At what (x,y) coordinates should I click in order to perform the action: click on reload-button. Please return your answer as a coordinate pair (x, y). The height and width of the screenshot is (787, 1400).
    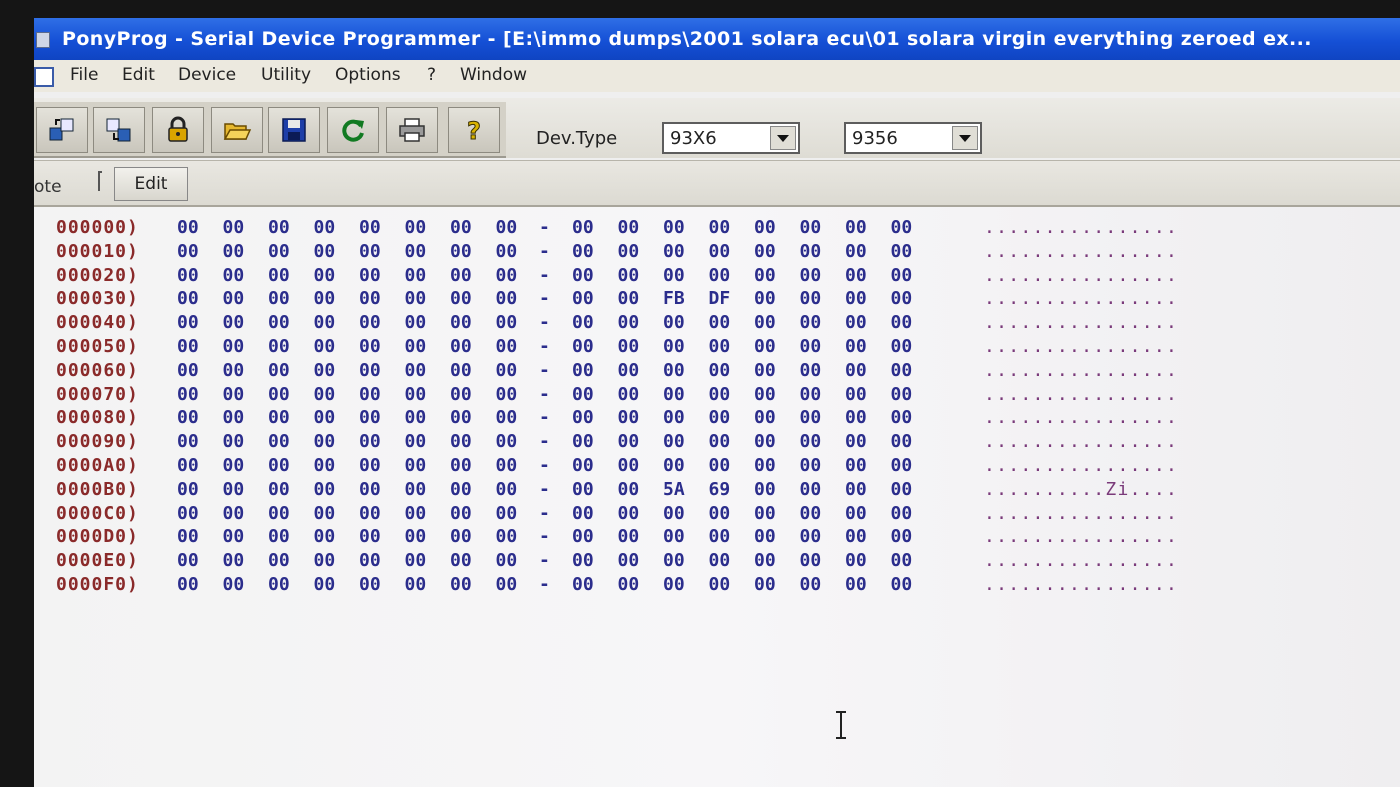
    Looking at the image, I should click on (353, 130).